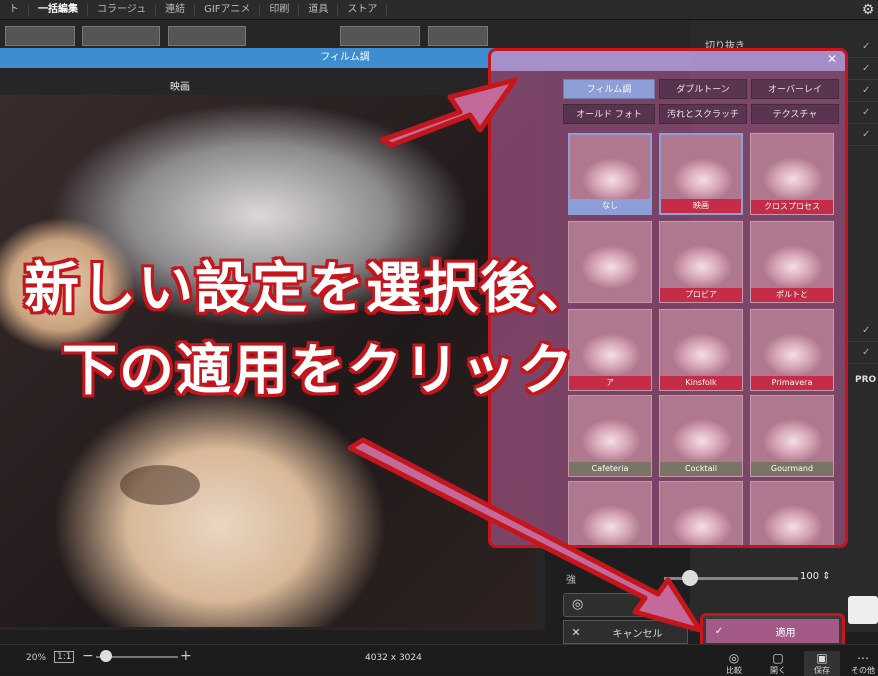  I want to click on preset-tile: プロビア, so click(701, 262).